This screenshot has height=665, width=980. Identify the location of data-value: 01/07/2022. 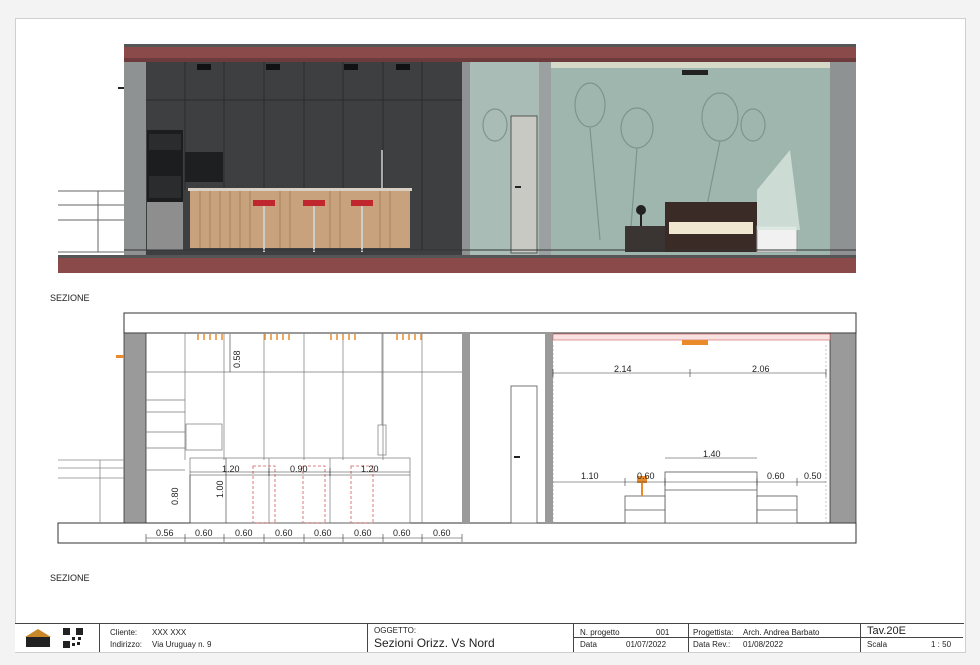
(646, 644).